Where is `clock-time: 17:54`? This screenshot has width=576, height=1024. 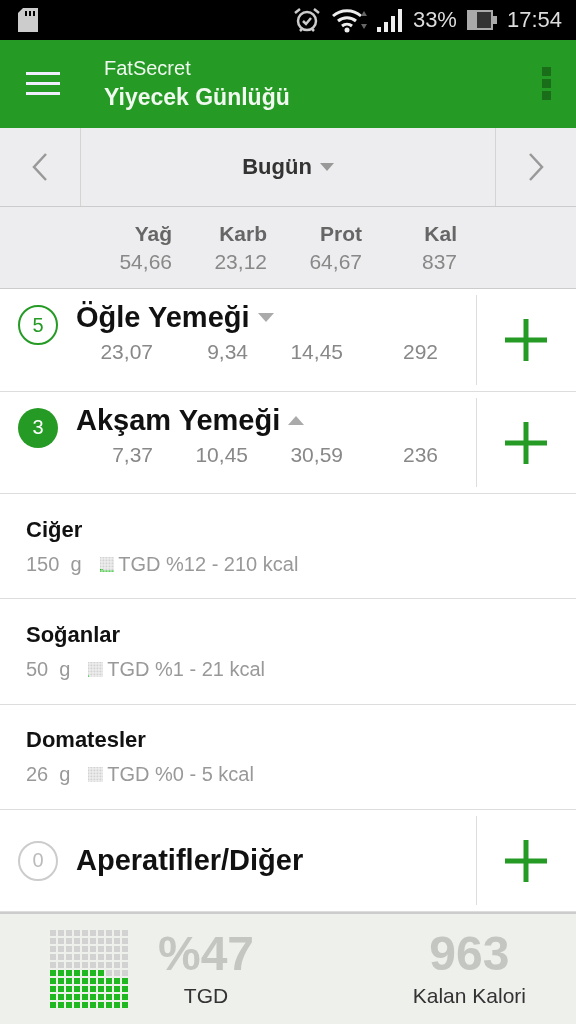 clock-time: 17:54 is located at coordinates (534, 19).